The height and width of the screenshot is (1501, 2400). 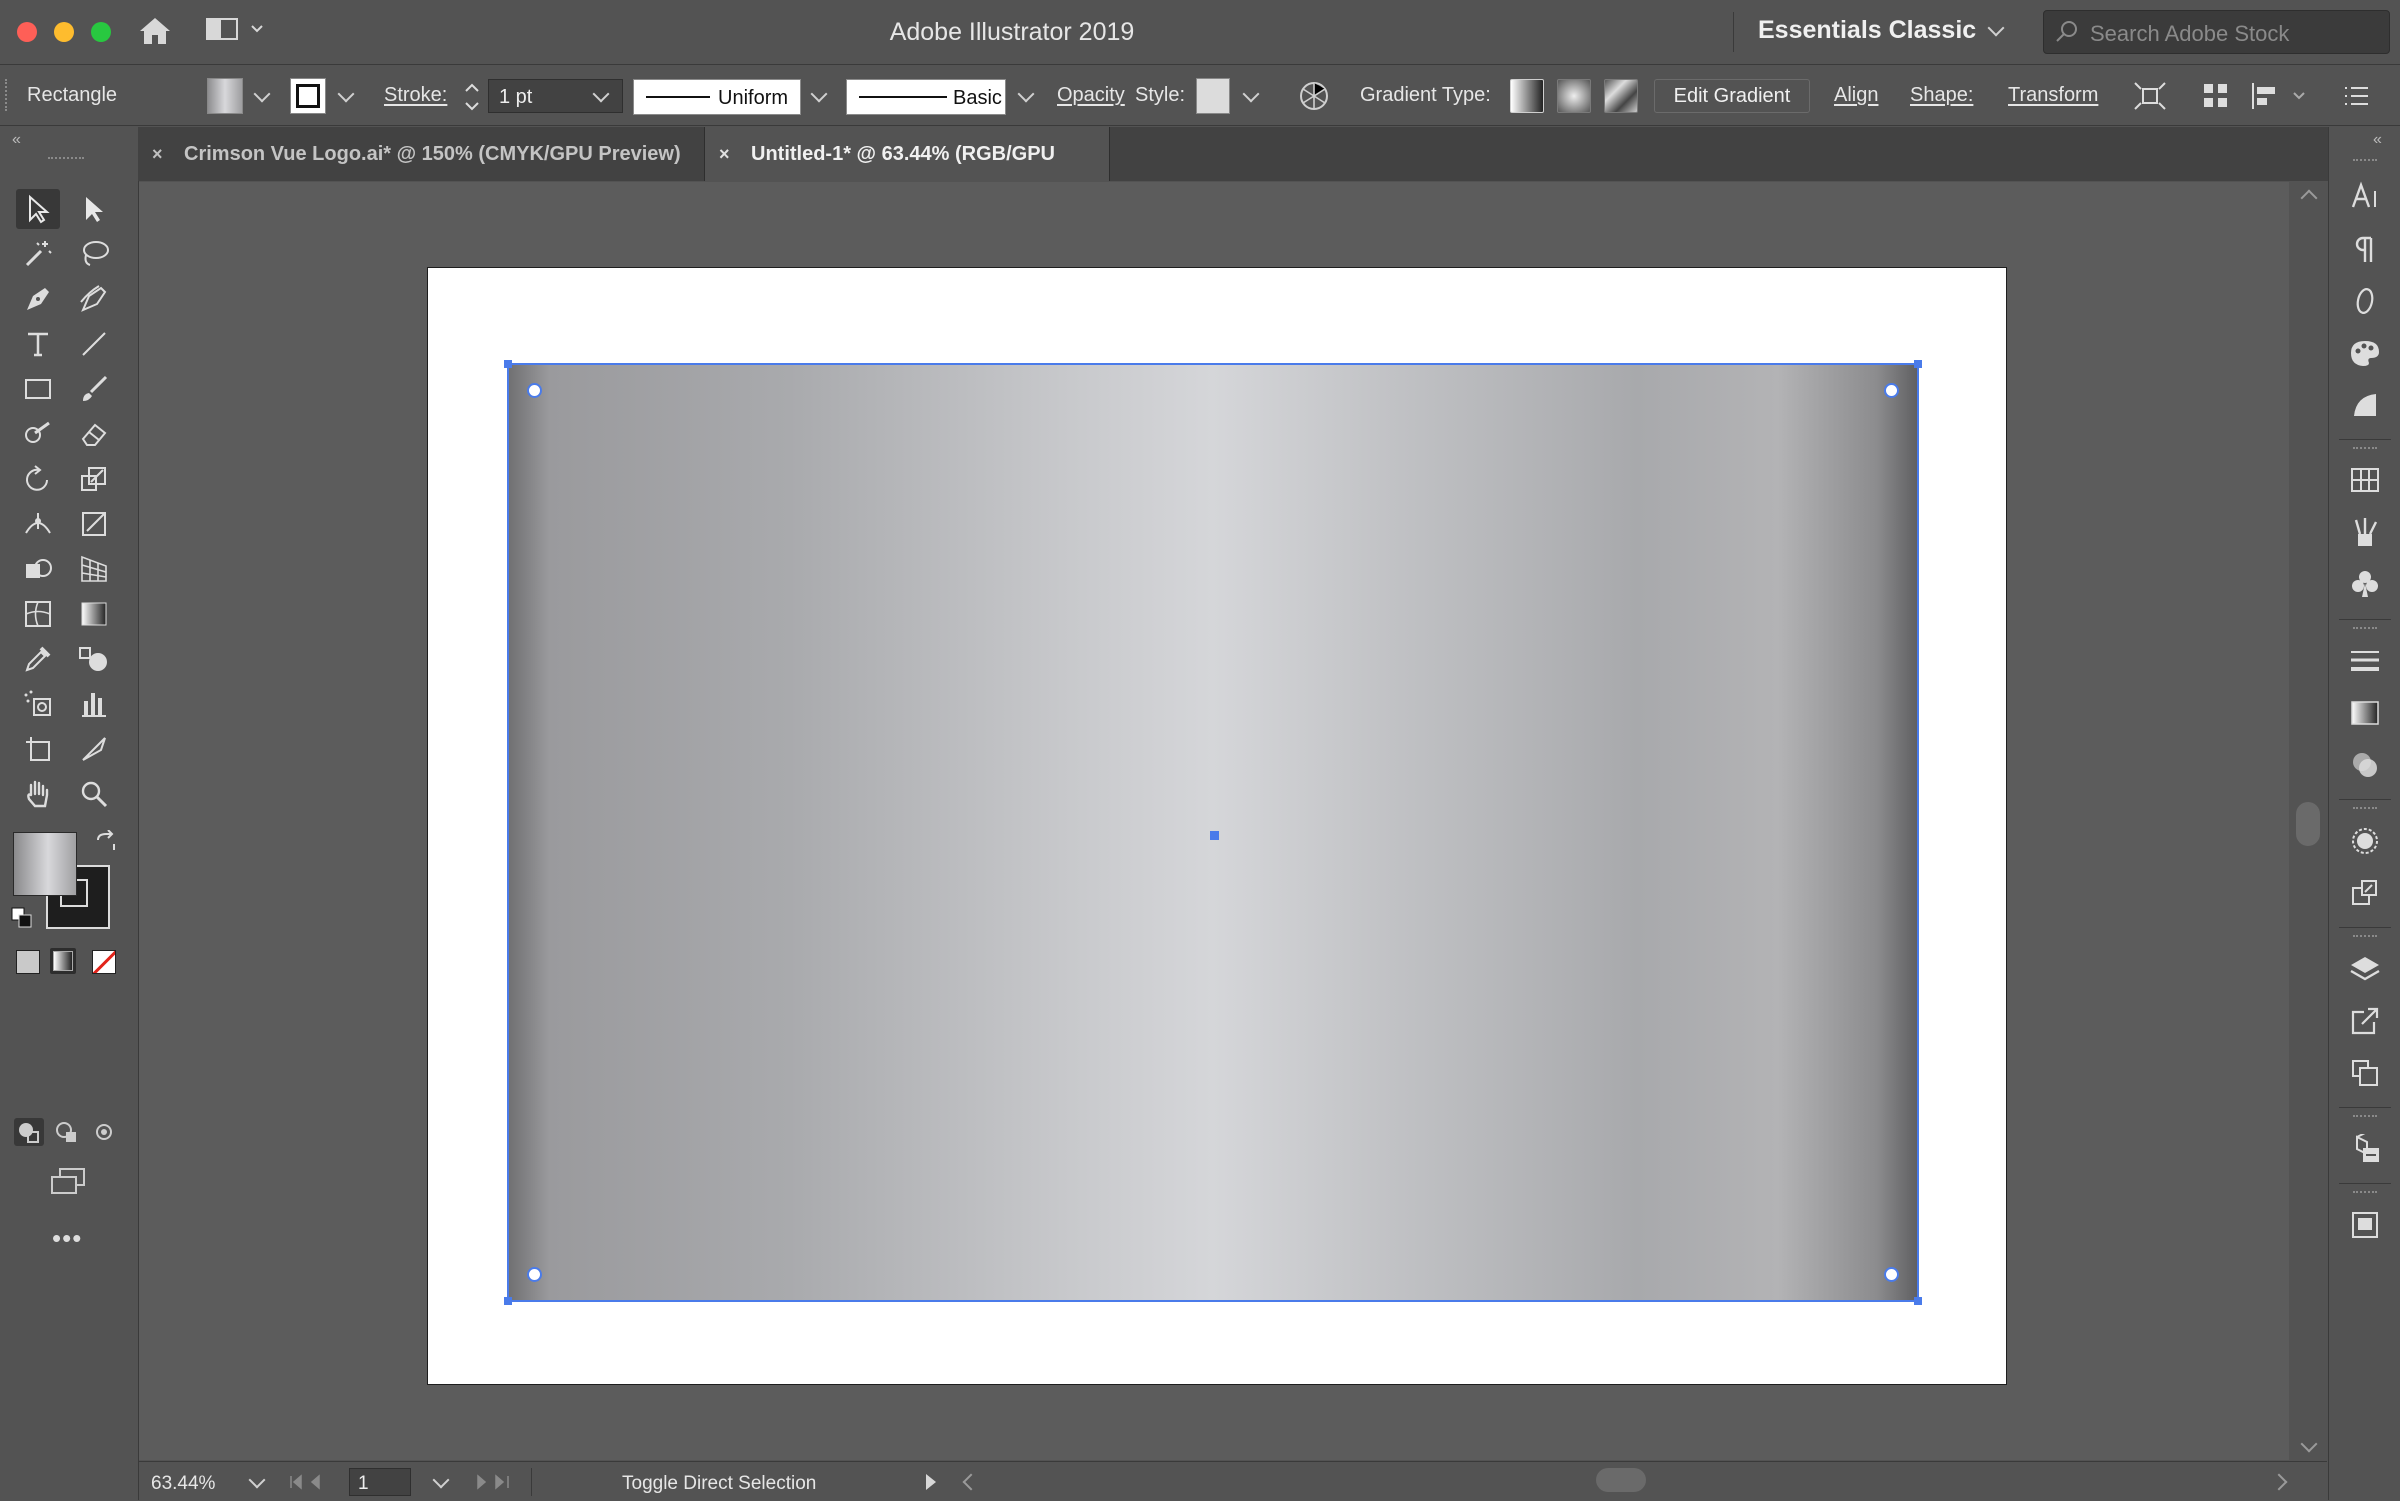 I want to click on column-graph-tool-icon, so click(x=94, y=704).